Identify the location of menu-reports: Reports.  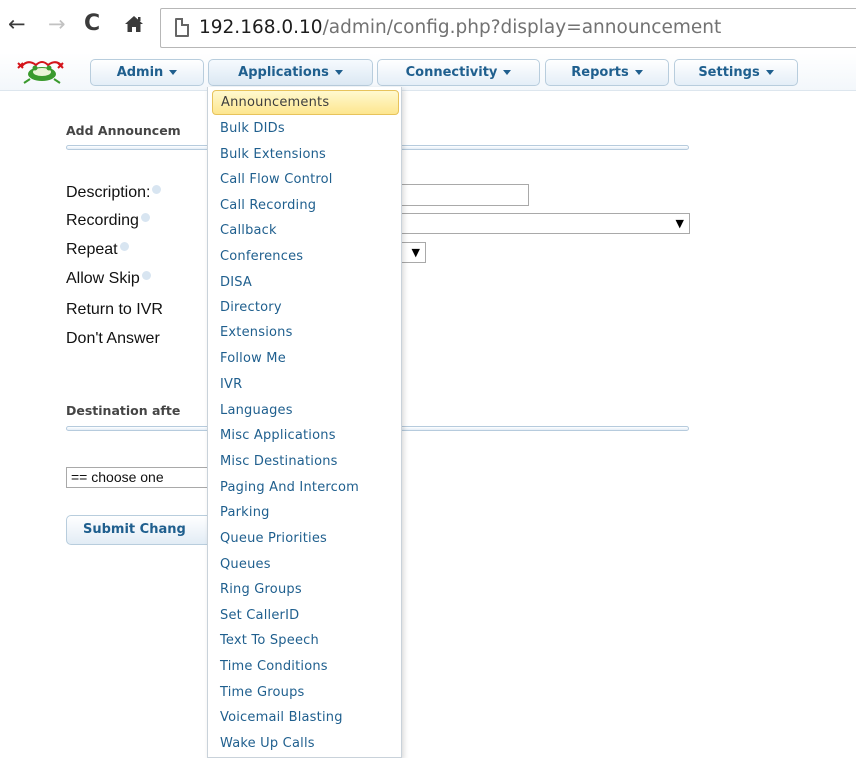
(607, 72).